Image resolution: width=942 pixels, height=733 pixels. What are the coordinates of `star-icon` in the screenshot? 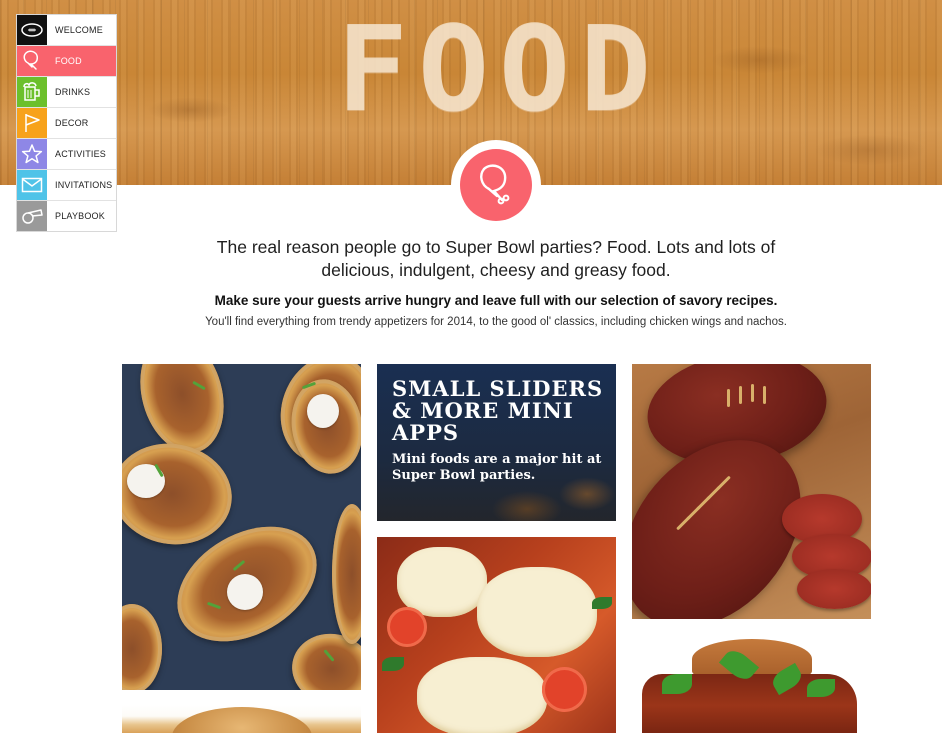 It's located at (32, 154).